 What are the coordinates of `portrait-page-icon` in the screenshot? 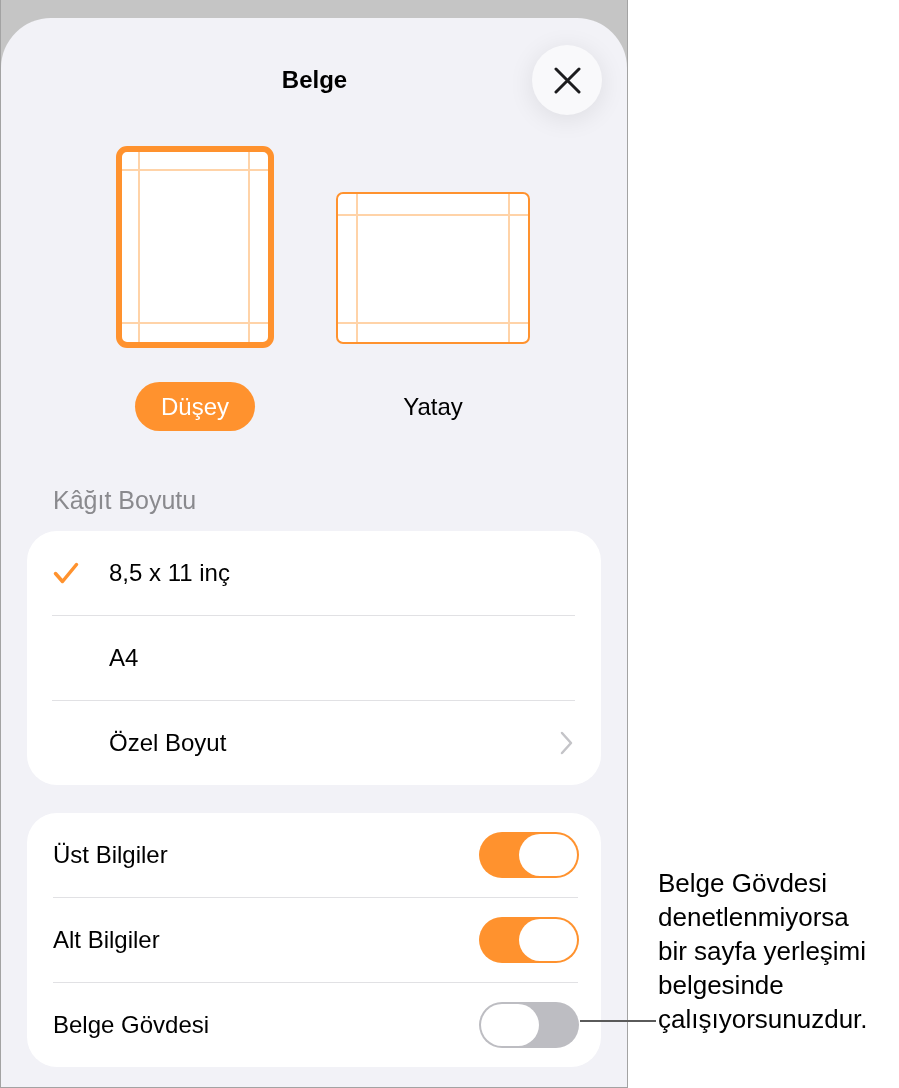 It's located at (195, 247).